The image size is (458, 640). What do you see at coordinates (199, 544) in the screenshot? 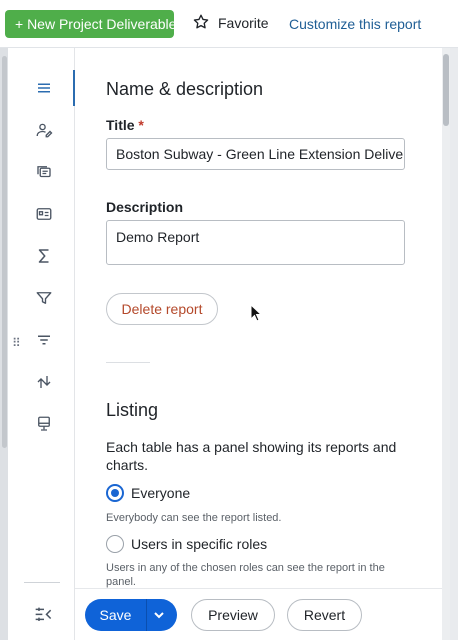
I see `radio-specific-roles-label: Users in specific roles` at bounding box center [199, 544].